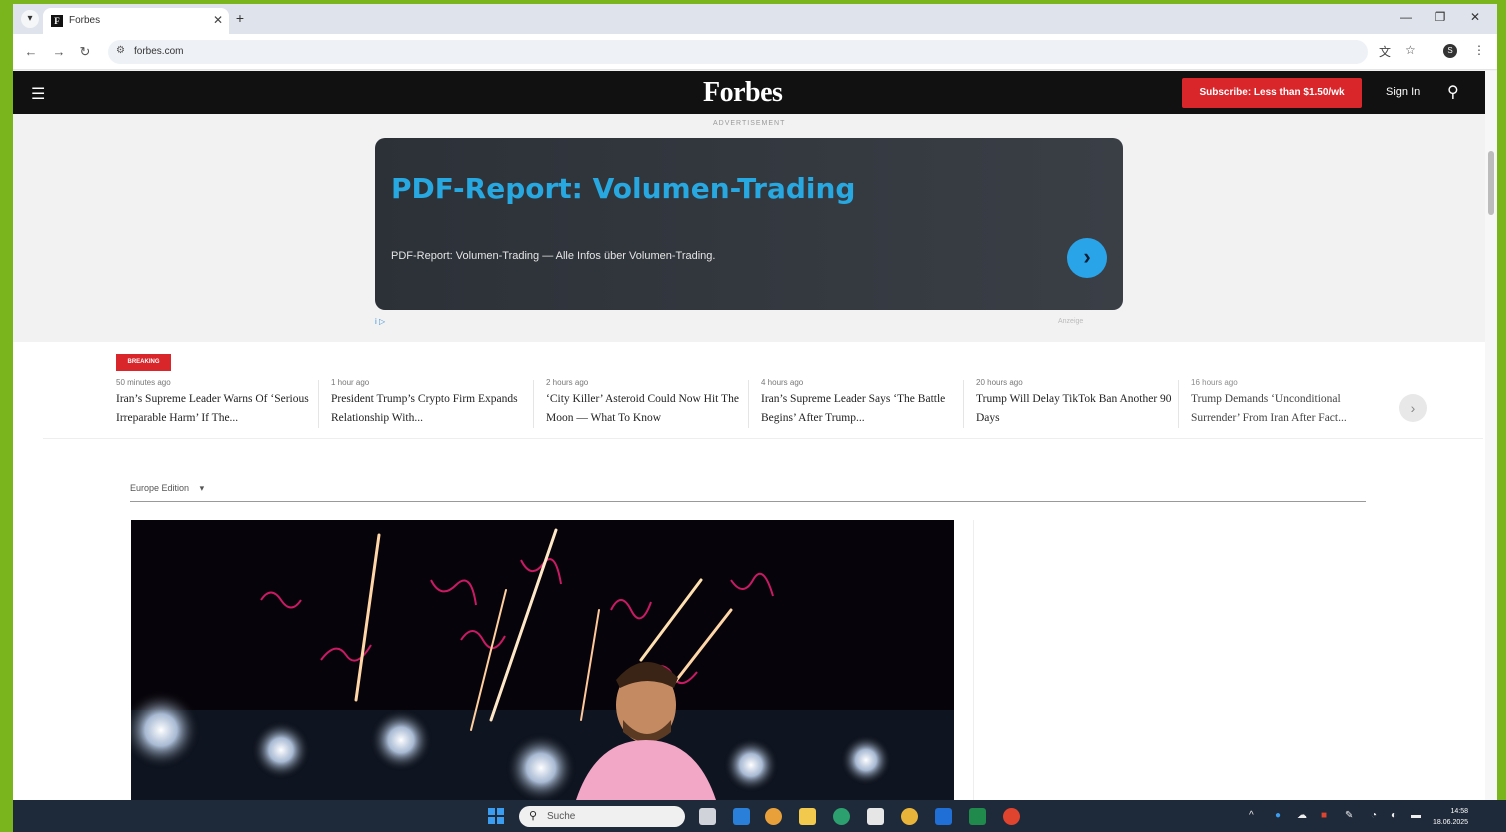  Describe the element at coordinates (1272, 93) in the screenshot. I see `subscribe-button: Subscribe: Less than $1.50/wk` at that location.